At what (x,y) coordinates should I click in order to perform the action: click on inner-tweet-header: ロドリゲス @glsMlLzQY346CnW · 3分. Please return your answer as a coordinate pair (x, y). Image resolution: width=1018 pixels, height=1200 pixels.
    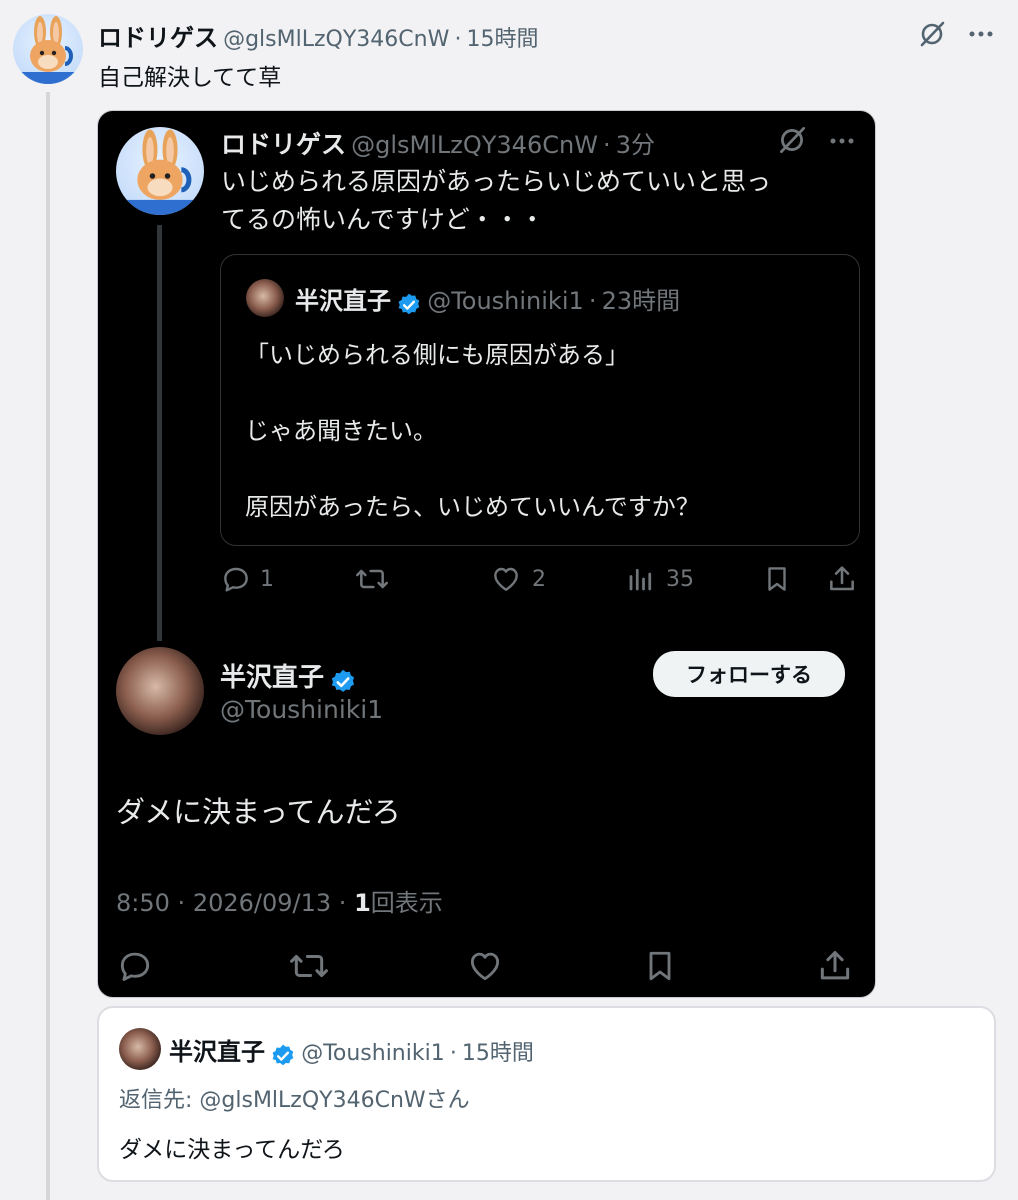
    Looking at the image, I should click on (438, 143).